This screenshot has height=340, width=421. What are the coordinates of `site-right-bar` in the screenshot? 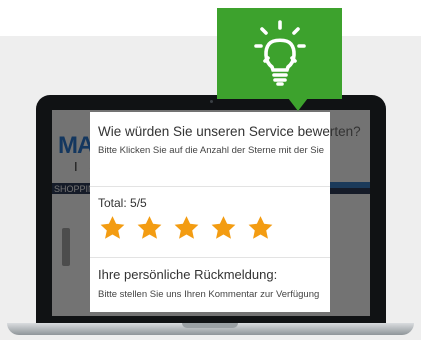 It's located at (347, 185).